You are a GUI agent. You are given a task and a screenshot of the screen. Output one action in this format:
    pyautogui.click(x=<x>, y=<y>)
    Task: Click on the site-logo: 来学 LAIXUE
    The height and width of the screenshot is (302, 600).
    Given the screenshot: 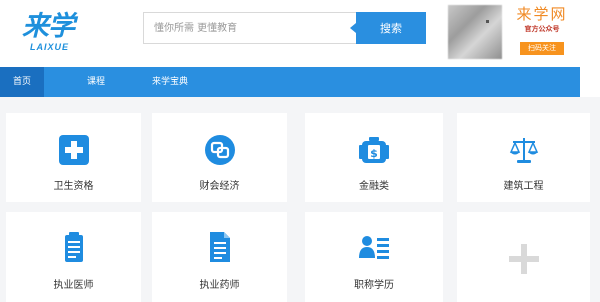 What is the action you would take?
    pyautogui.click(x=61, y=34)
    